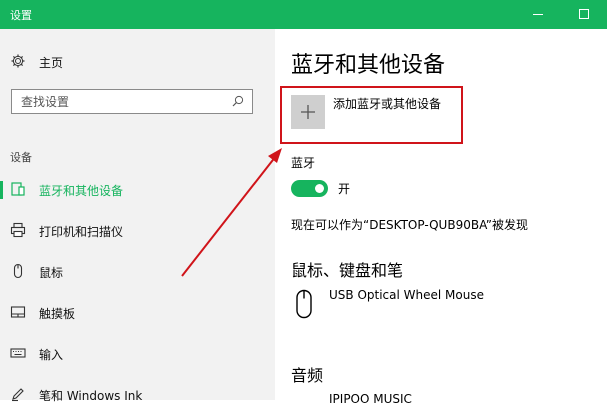 The height and width of the screenshot is (412, 607). What do you see at coordinates (368, 65) in the screenshot?
I see `page-title: 蓝牙和其他设备` at bounding box center [368, 65].